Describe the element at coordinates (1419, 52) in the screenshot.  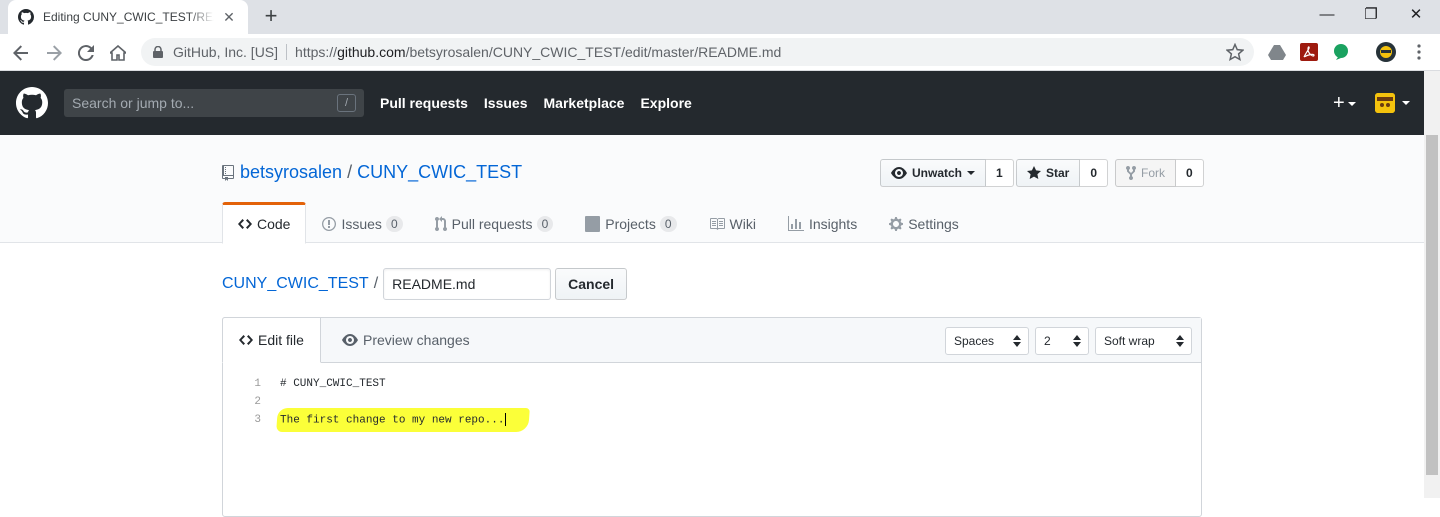
I see `browser-menu-icon` at that location.